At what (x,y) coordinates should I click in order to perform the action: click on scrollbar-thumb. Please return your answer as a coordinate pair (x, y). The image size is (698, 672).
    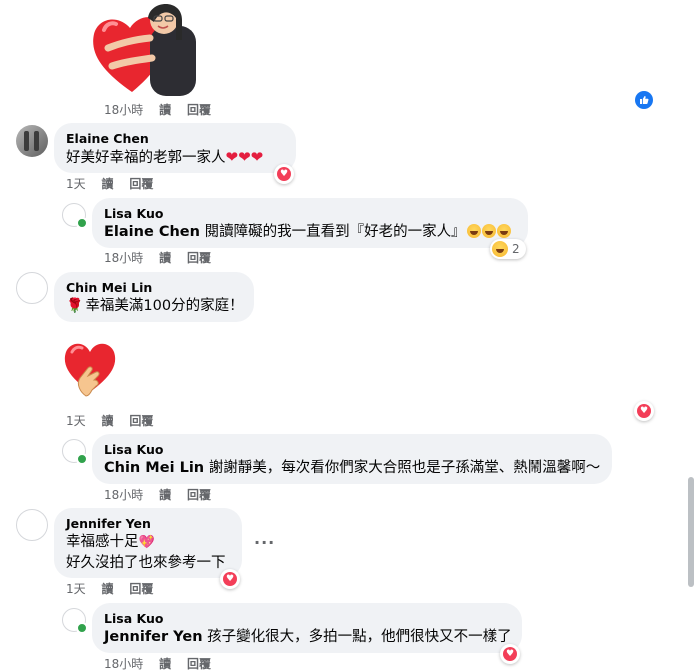
    Looking at the image, I should click on (691, 532).